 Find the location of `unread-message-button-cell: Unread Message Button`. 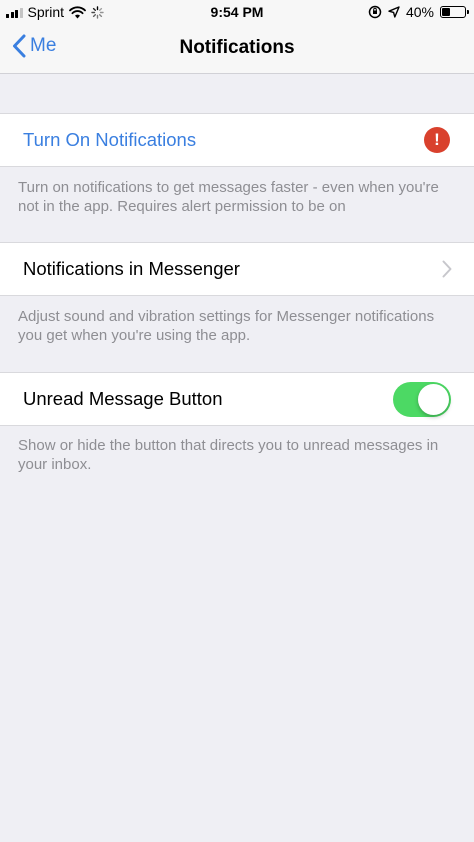

unread-message-button-cell: Unread Message Button is located at coordinates (237, 399).